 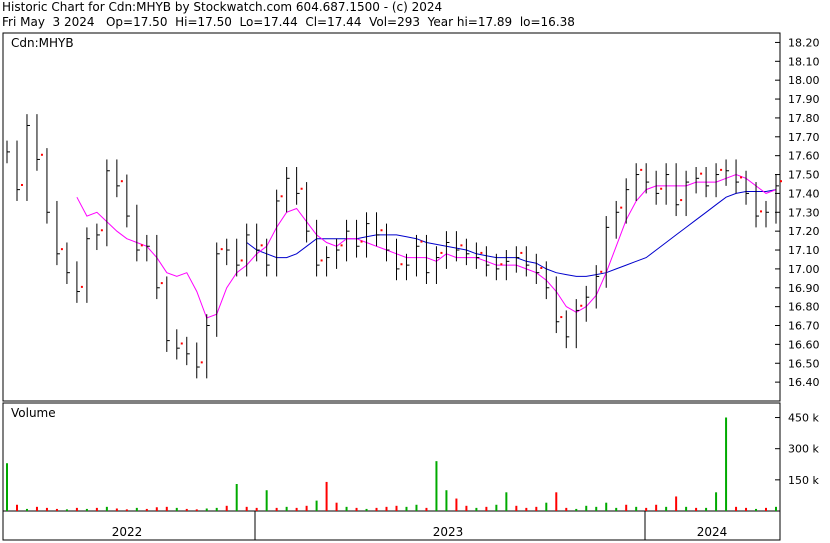 What do you see at coordinates (712, 532) in the screenshot?
I see `year-label: 2024` at bounding box center [712, 532].